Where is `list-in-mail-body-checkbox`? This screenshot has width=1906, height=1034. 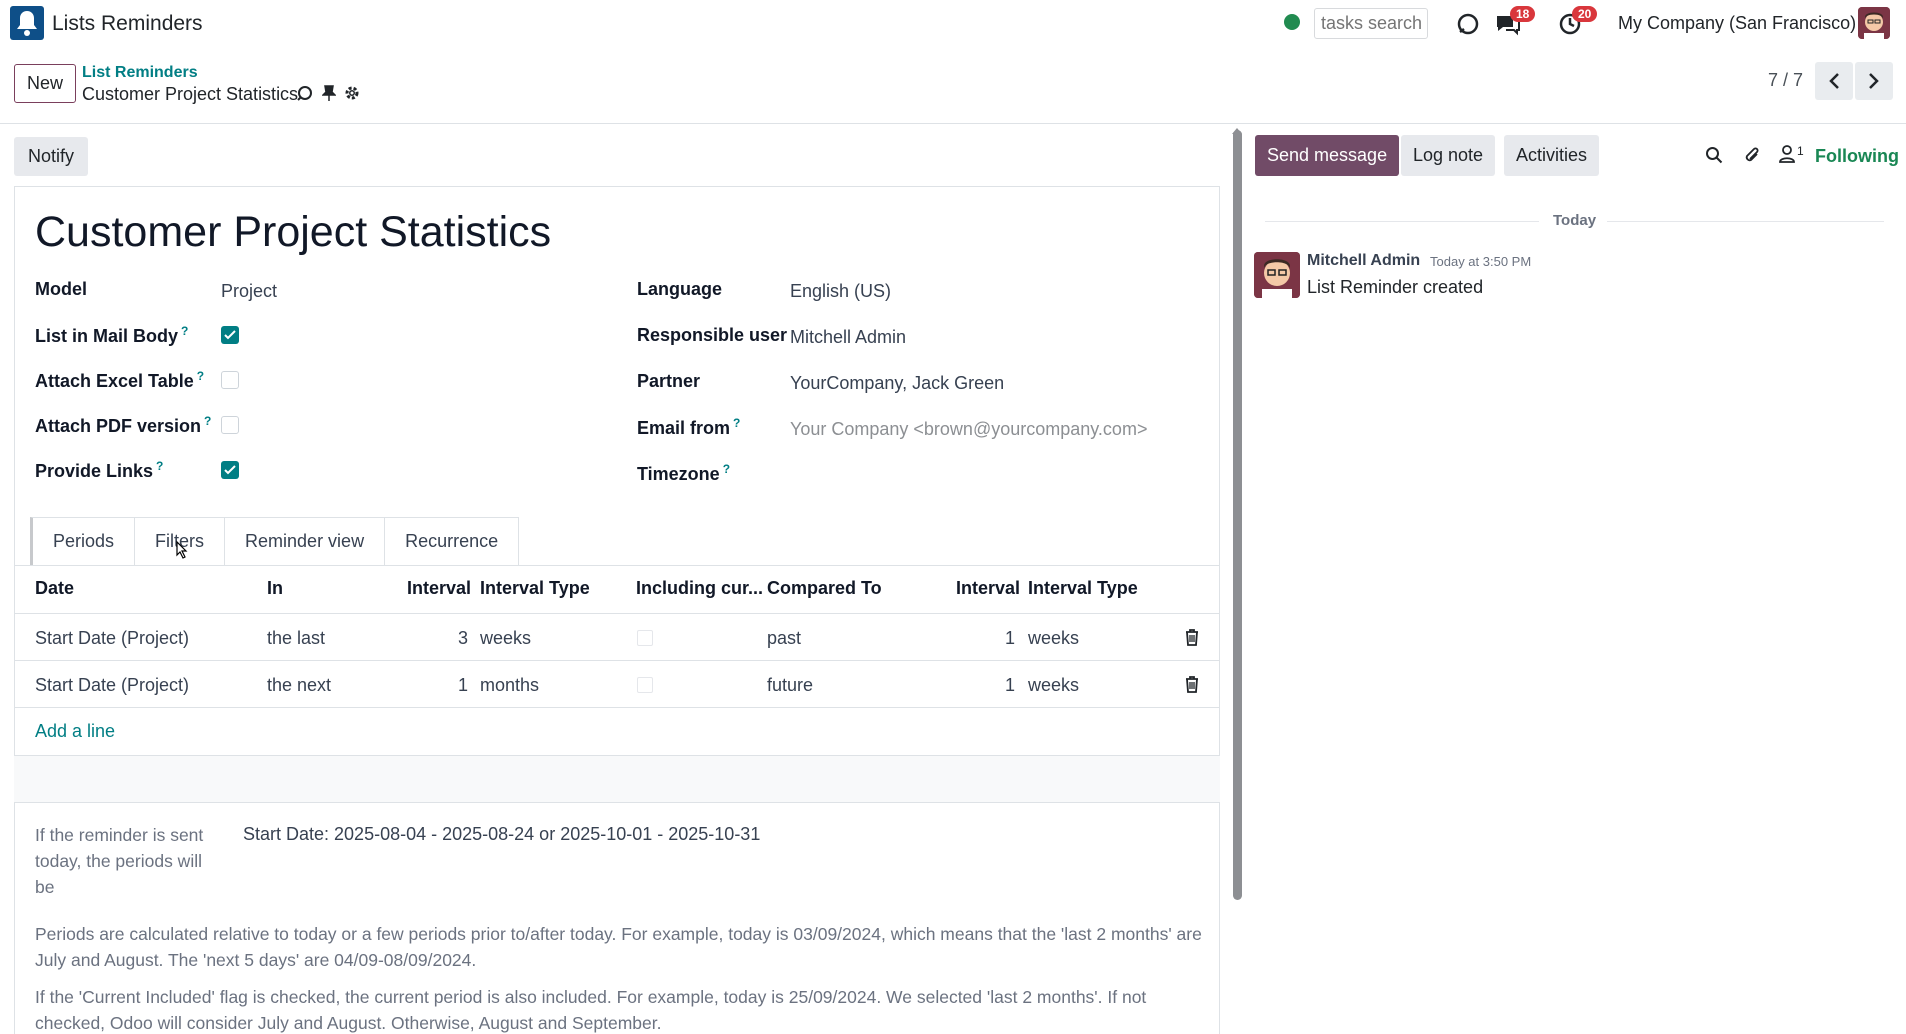 list-in-mail-body-checkbox is located at coordinates (230, 335).